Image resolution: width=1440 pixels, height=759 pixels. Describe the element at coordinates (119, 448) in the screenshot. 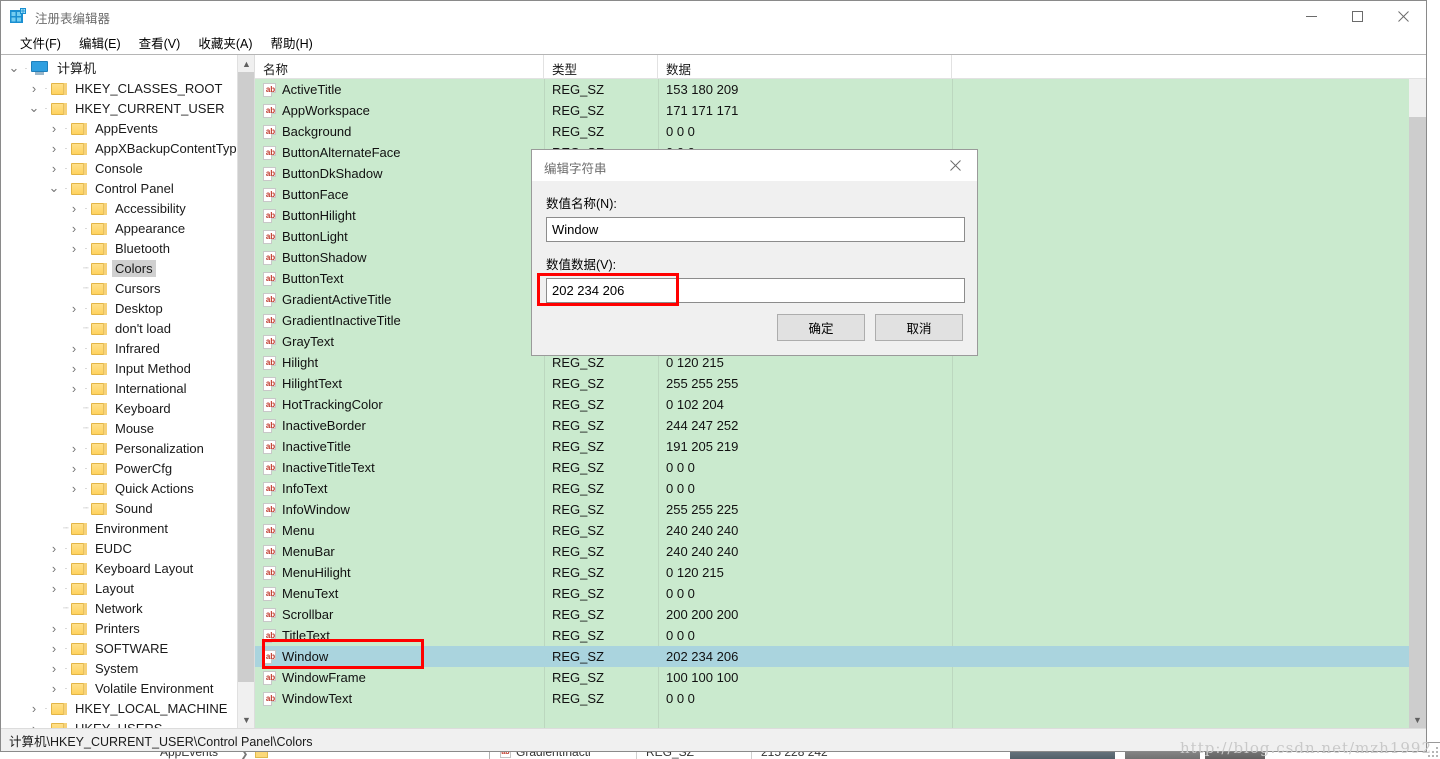

I see `tree-item-personalization: › · Personalization` at that location.